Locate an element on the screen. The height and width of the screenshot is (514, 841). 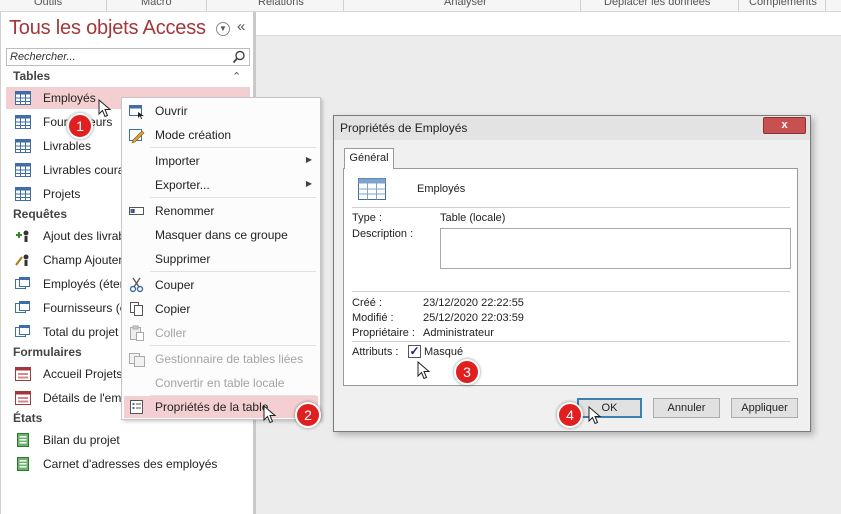
ribbon-group-outils: Outils is located at coordinates (48, 4).